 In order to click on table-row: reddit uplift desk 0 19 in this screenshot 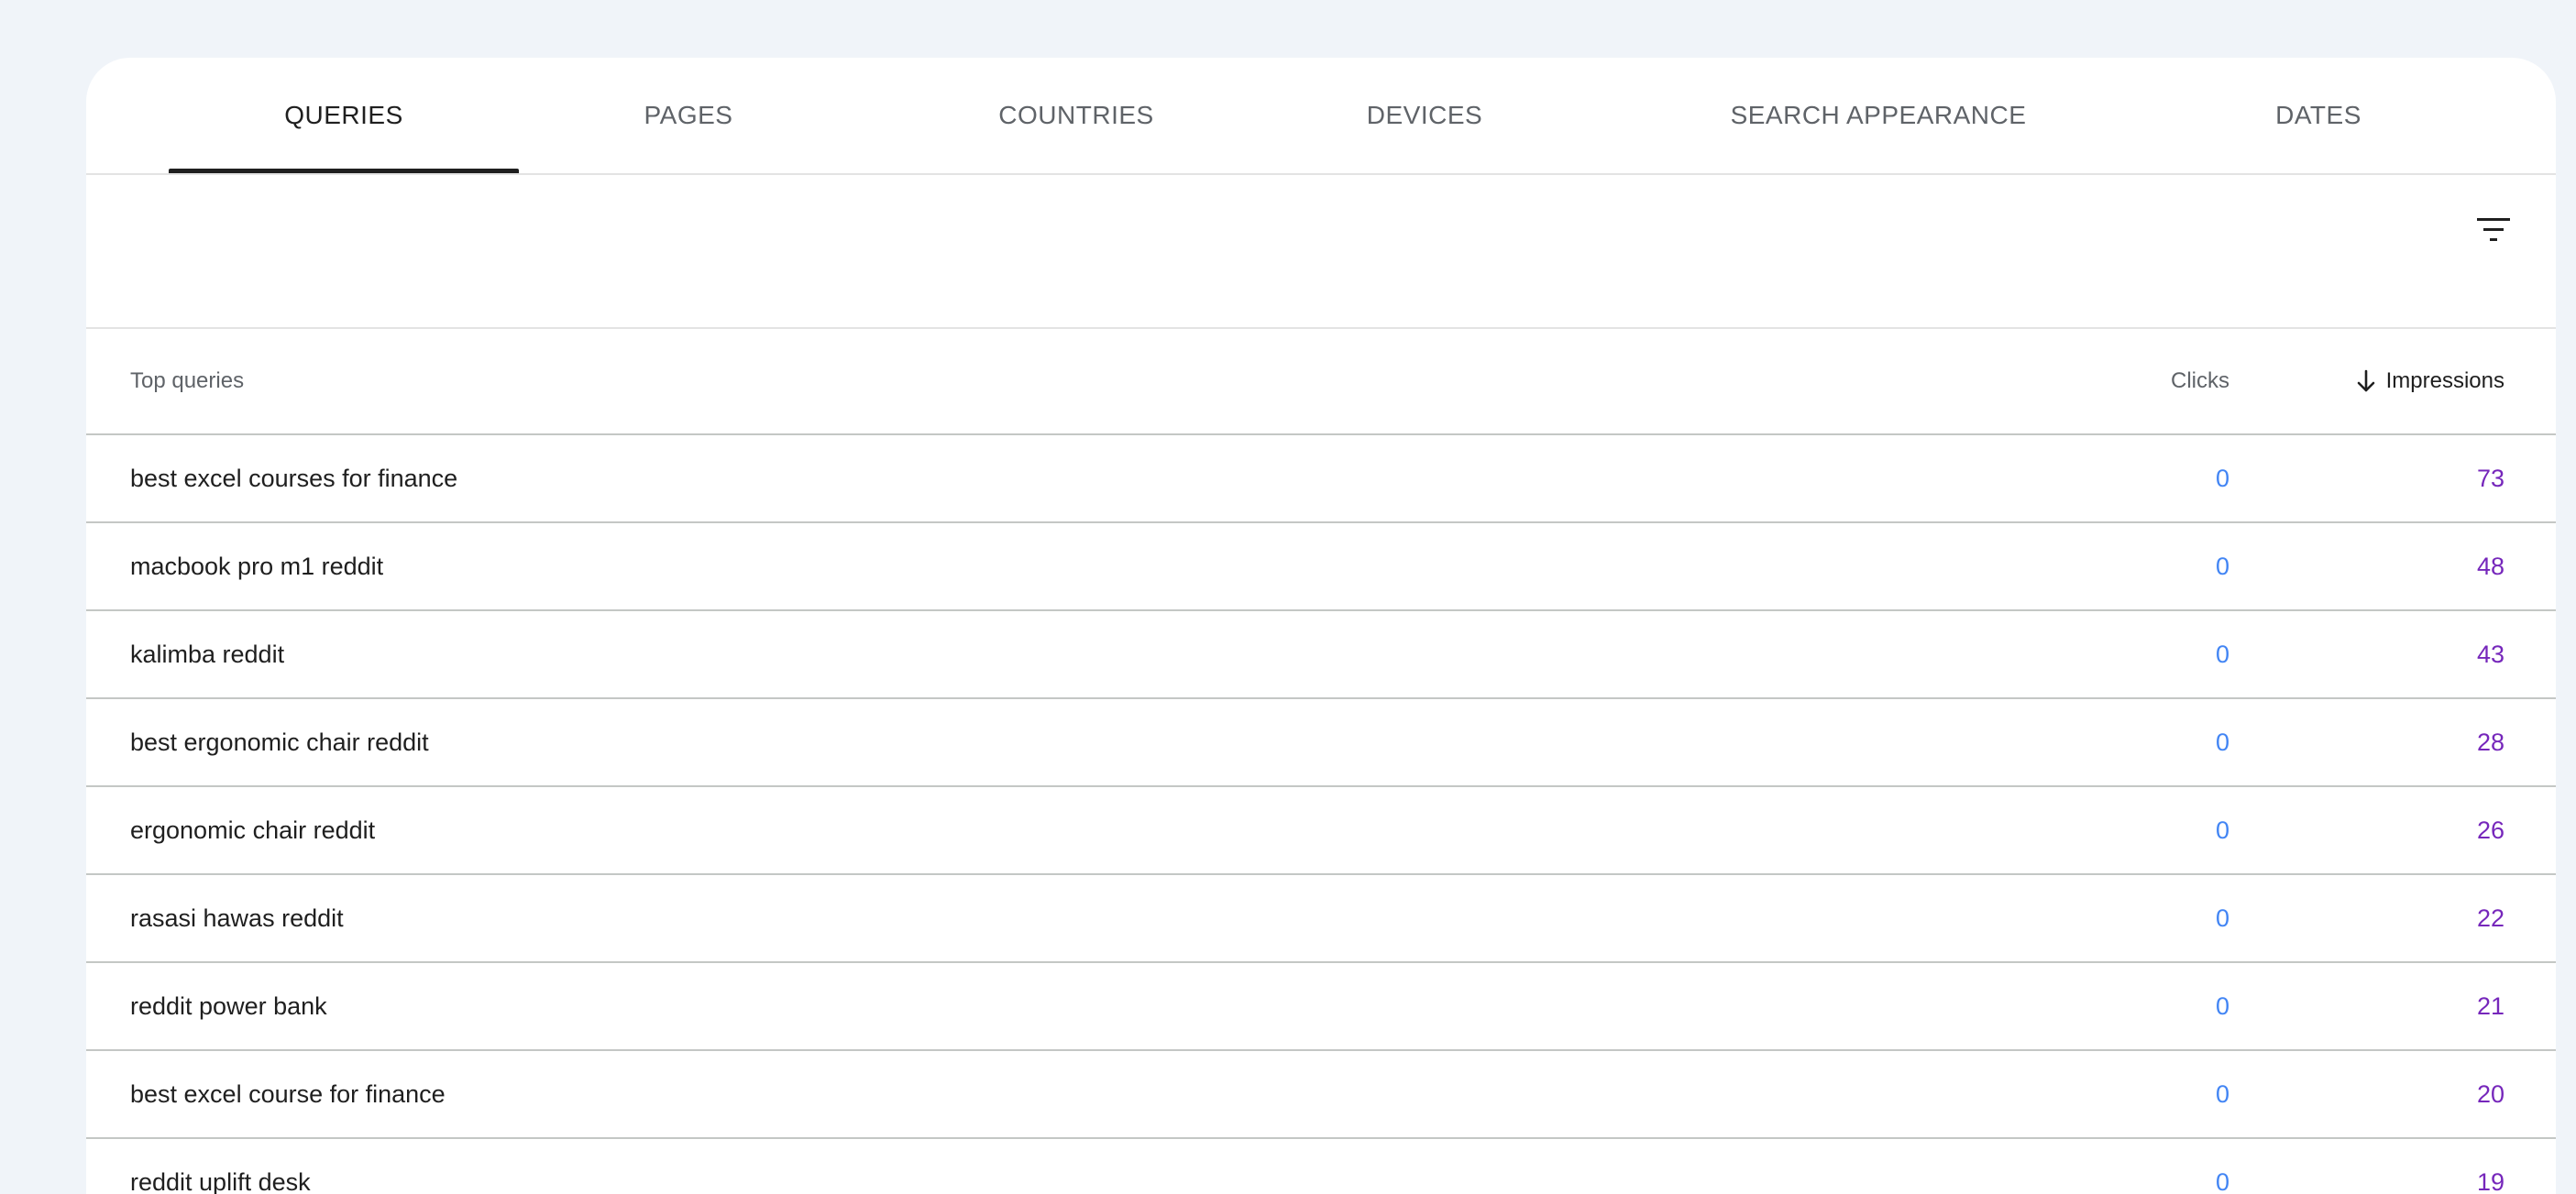, I will do `click(1321, 1166)`.